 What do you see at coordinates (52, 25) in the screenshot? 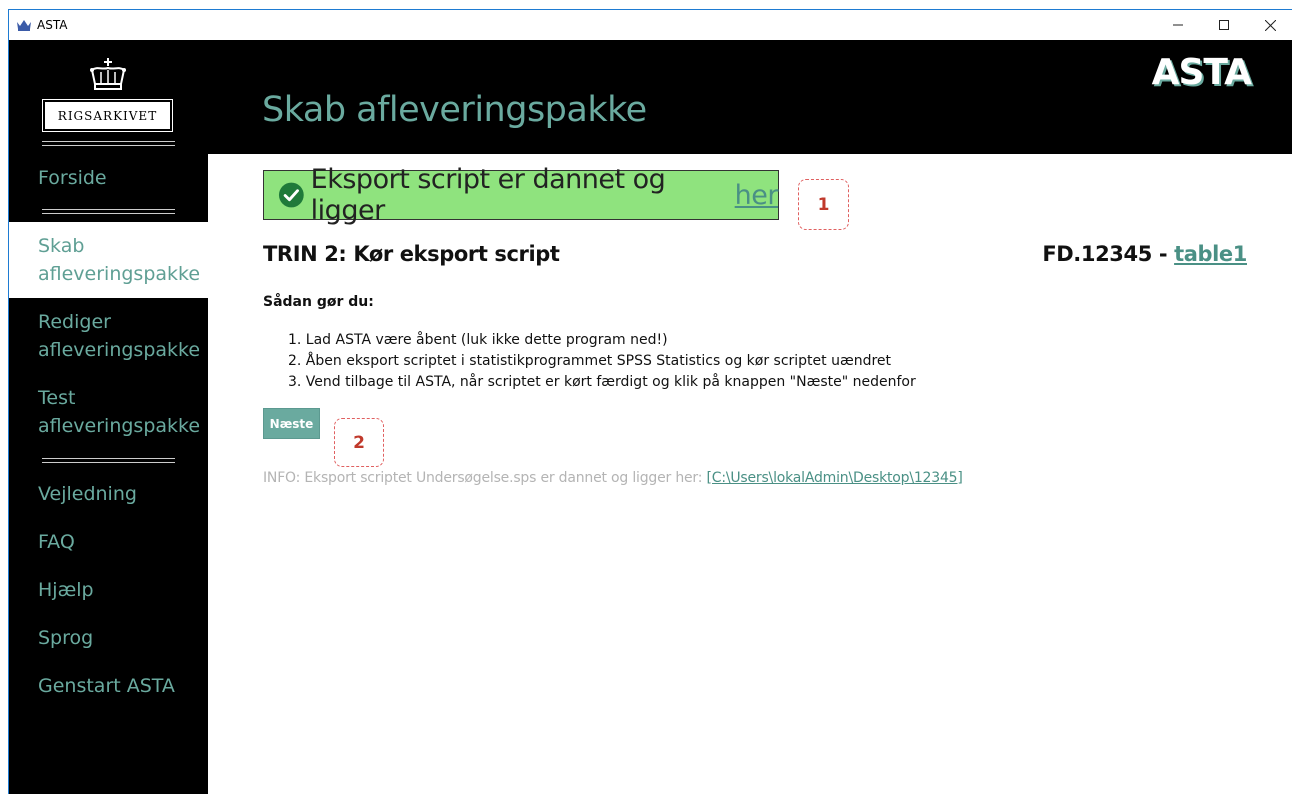
I see `window-title: ASTA` at bounding box center [52, 25].